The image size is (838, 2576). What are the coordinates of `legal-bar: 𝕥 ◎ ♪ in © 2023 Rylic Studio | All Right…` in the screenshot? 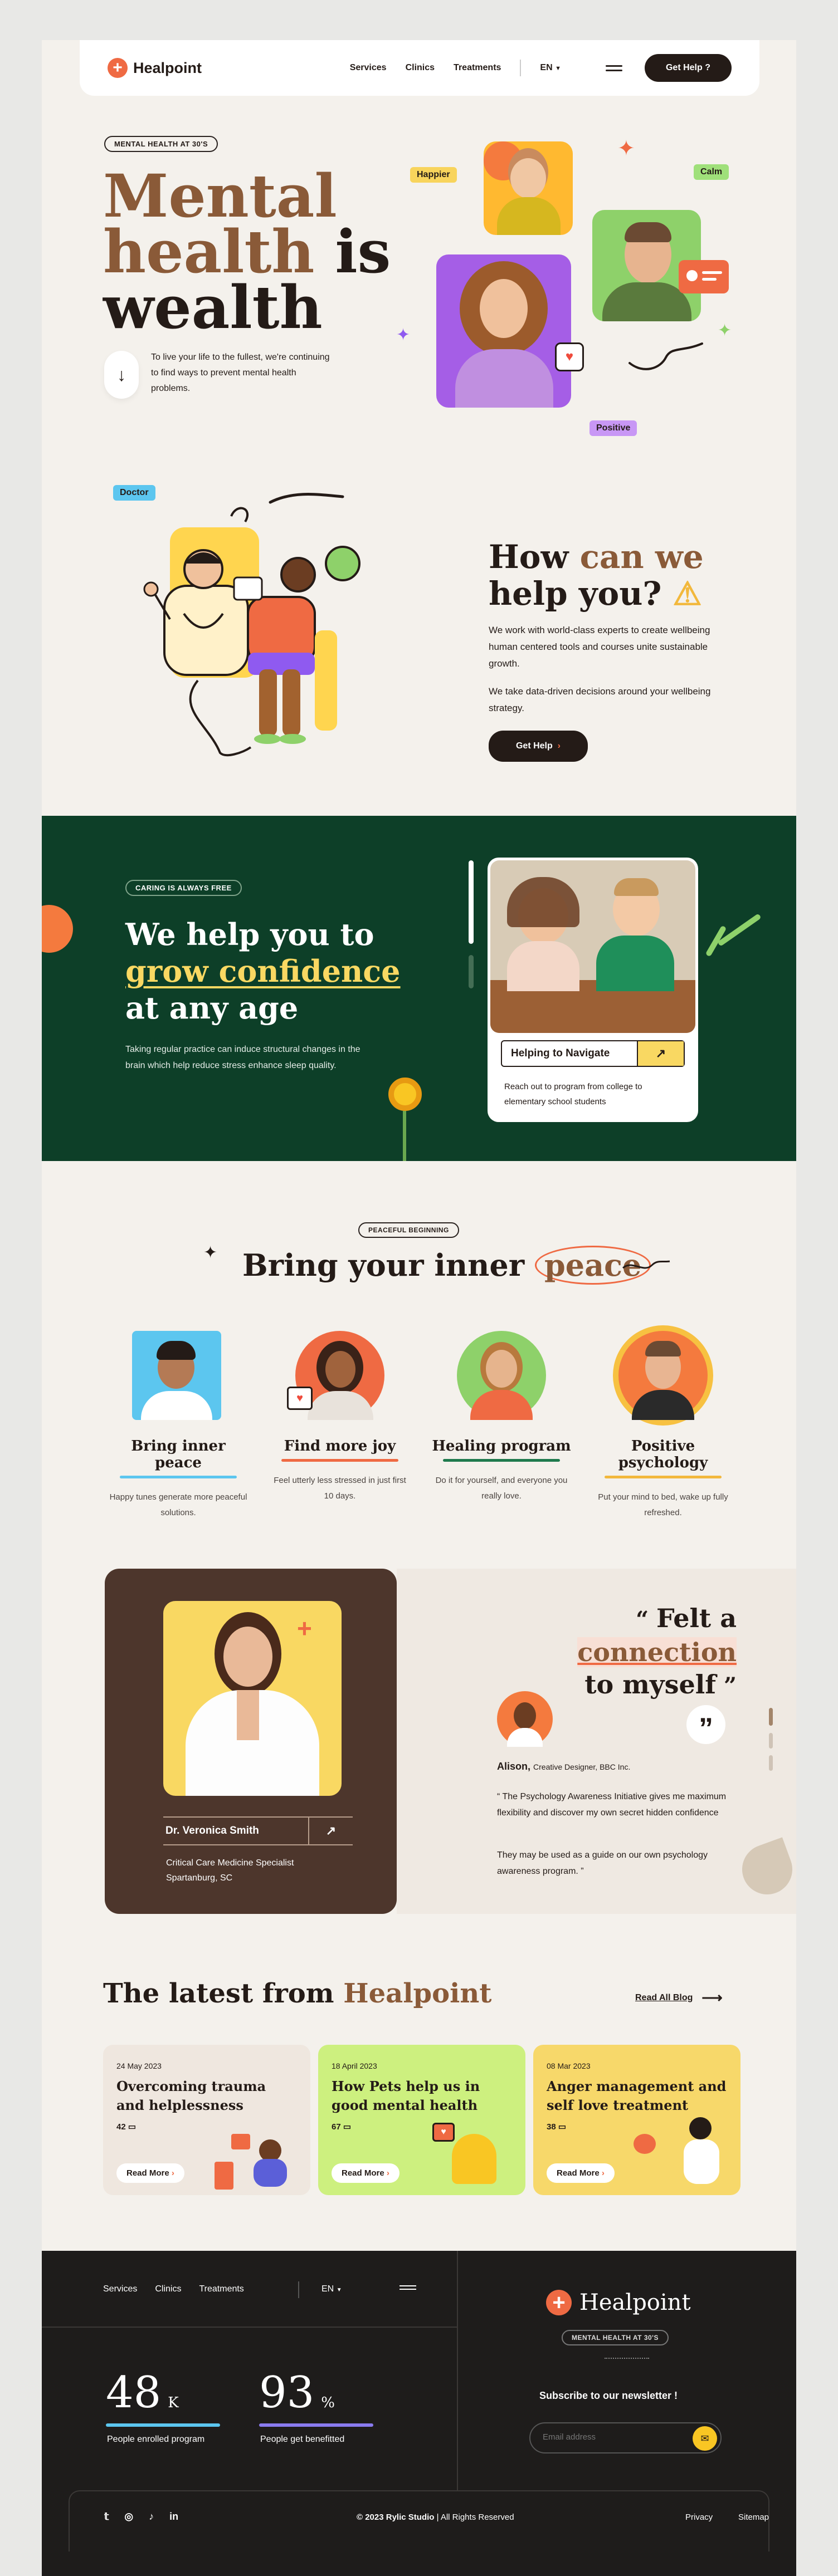 It's located at (419, 2520).